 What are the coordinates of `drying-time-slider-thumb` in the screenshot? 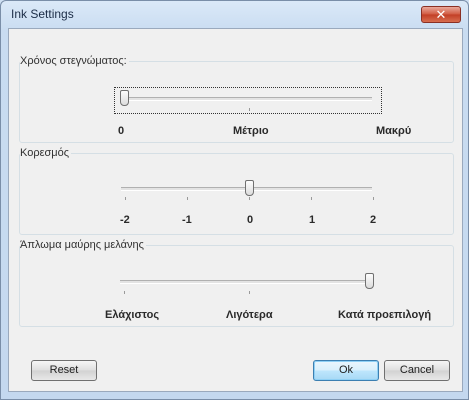 It's located at (124, 98).